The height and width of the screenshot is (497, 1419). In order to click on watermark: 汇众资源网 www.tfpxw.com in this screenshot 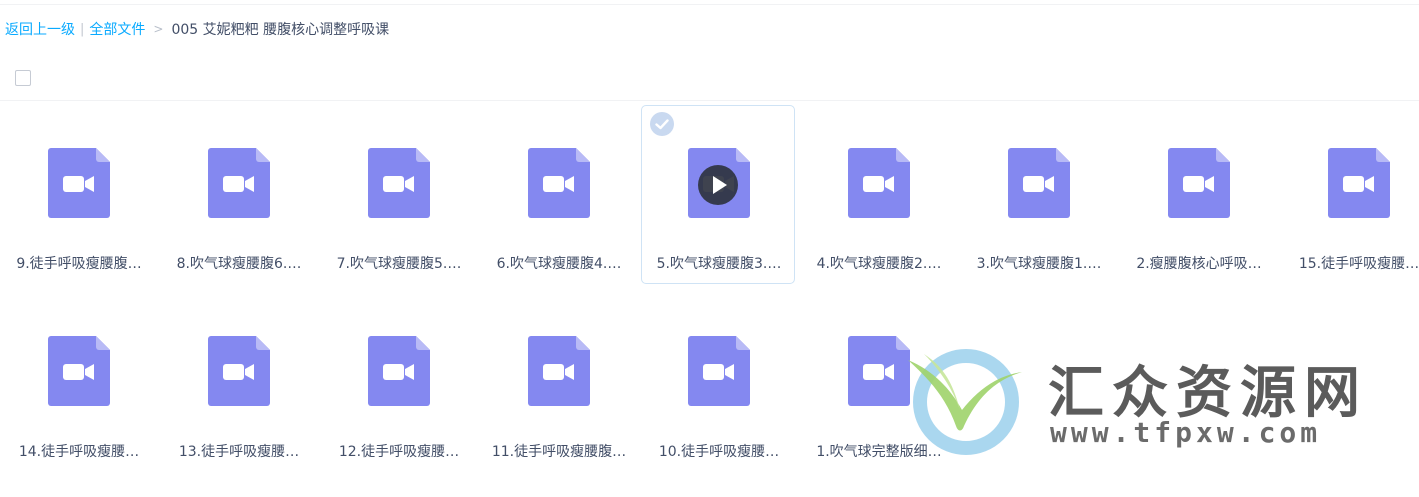, I will do `click(1140, 405)`.